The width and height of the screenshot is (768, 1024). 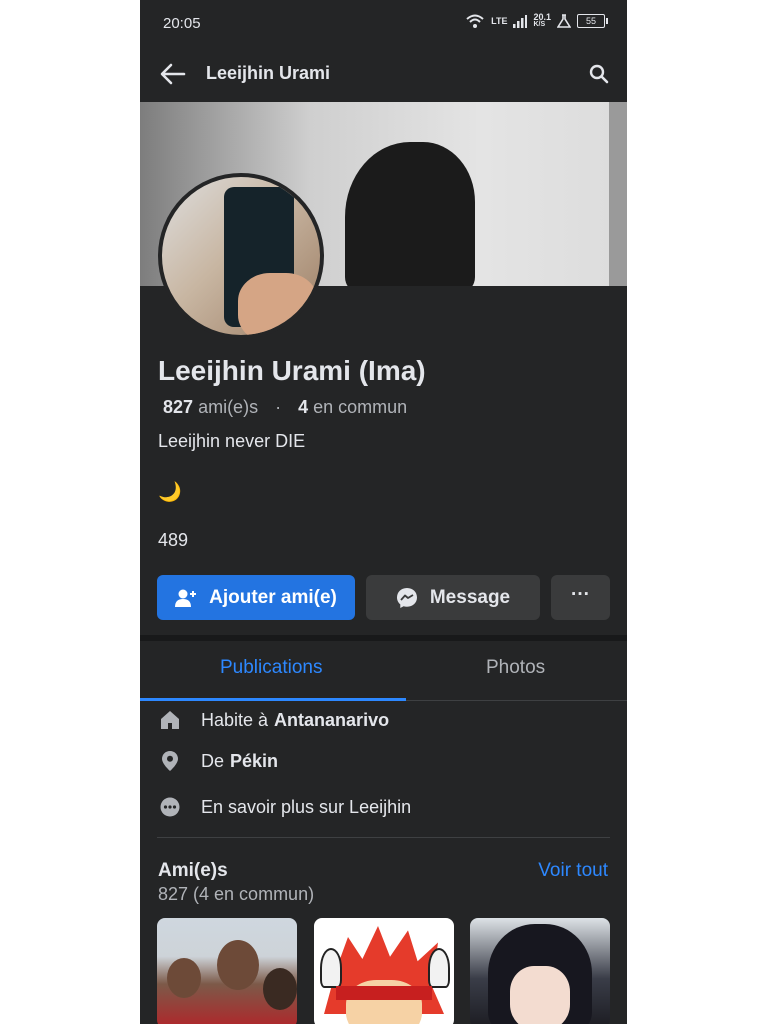 What do you see at coordinates (193, 870) in the screenshot?
I see `friends-section-title: Ami(e)s` at bounding box center [193, 870].